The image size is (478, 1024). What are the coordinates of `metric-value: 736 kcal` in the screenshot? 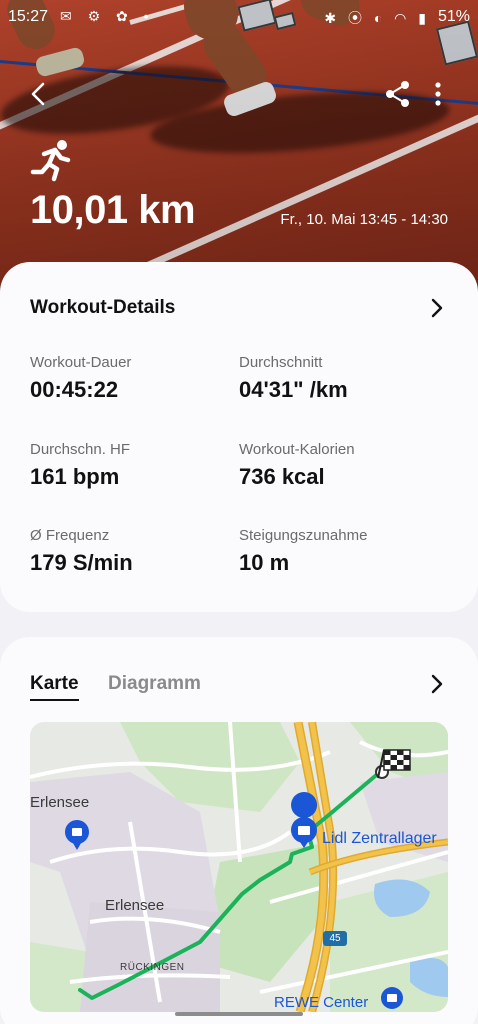 It's located at (282, 476).